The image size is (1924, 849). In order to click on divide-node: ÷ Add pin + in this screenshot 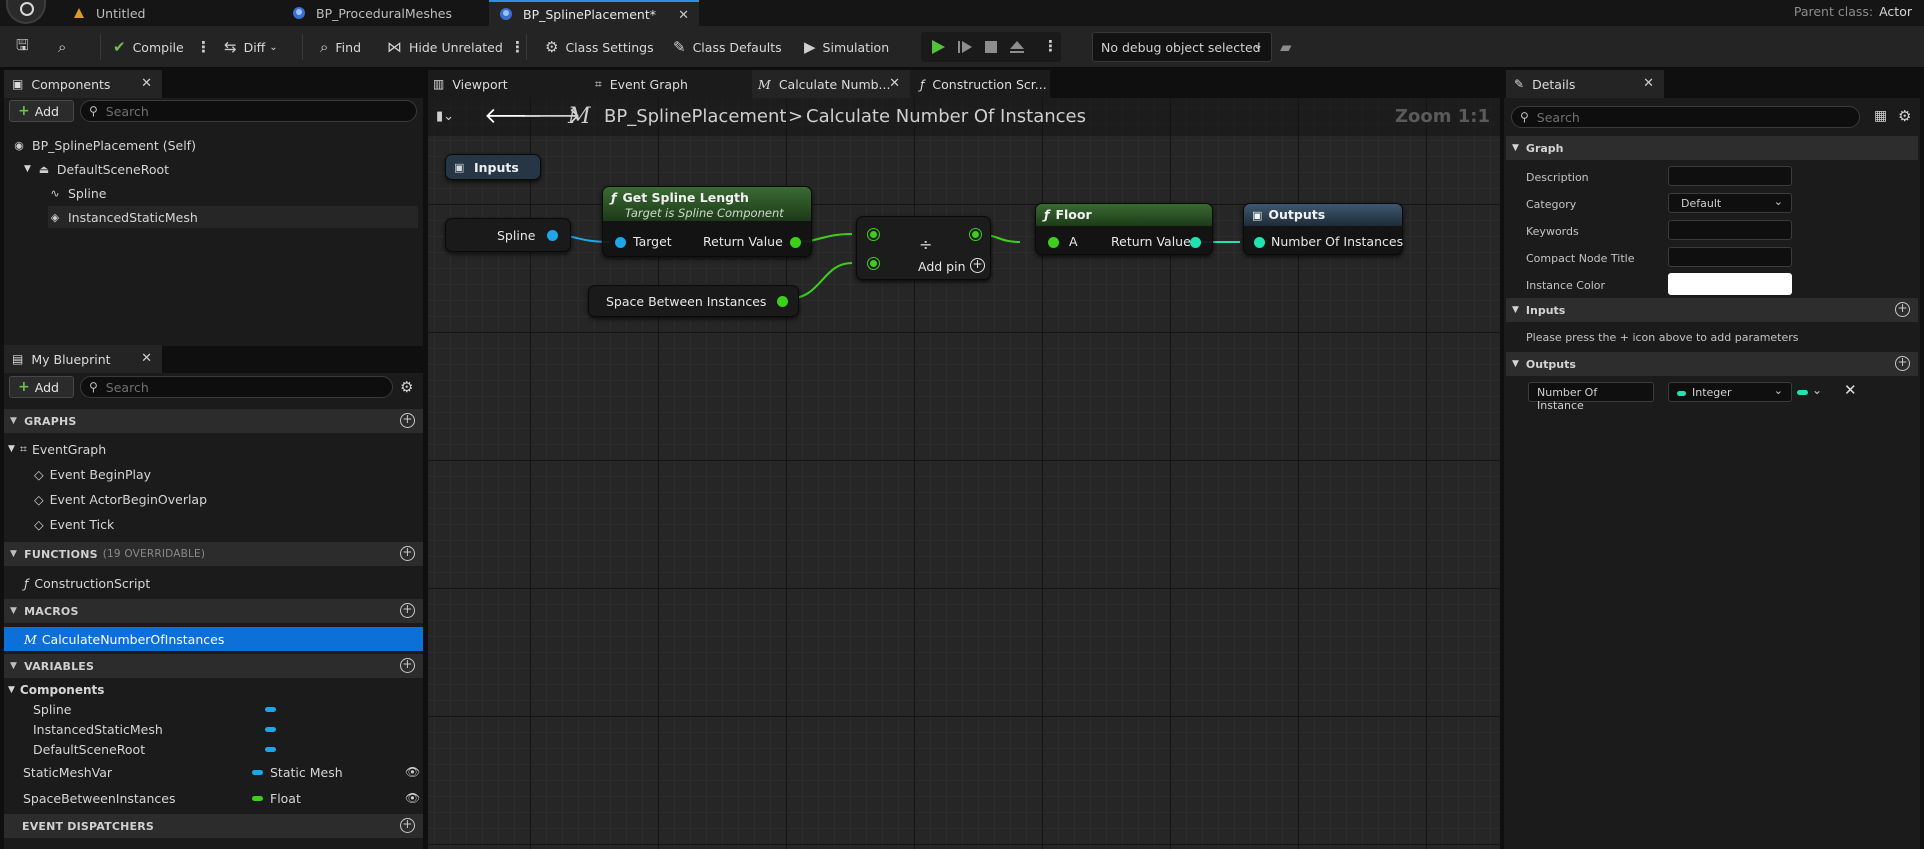, I will do `click(923, 248)`.